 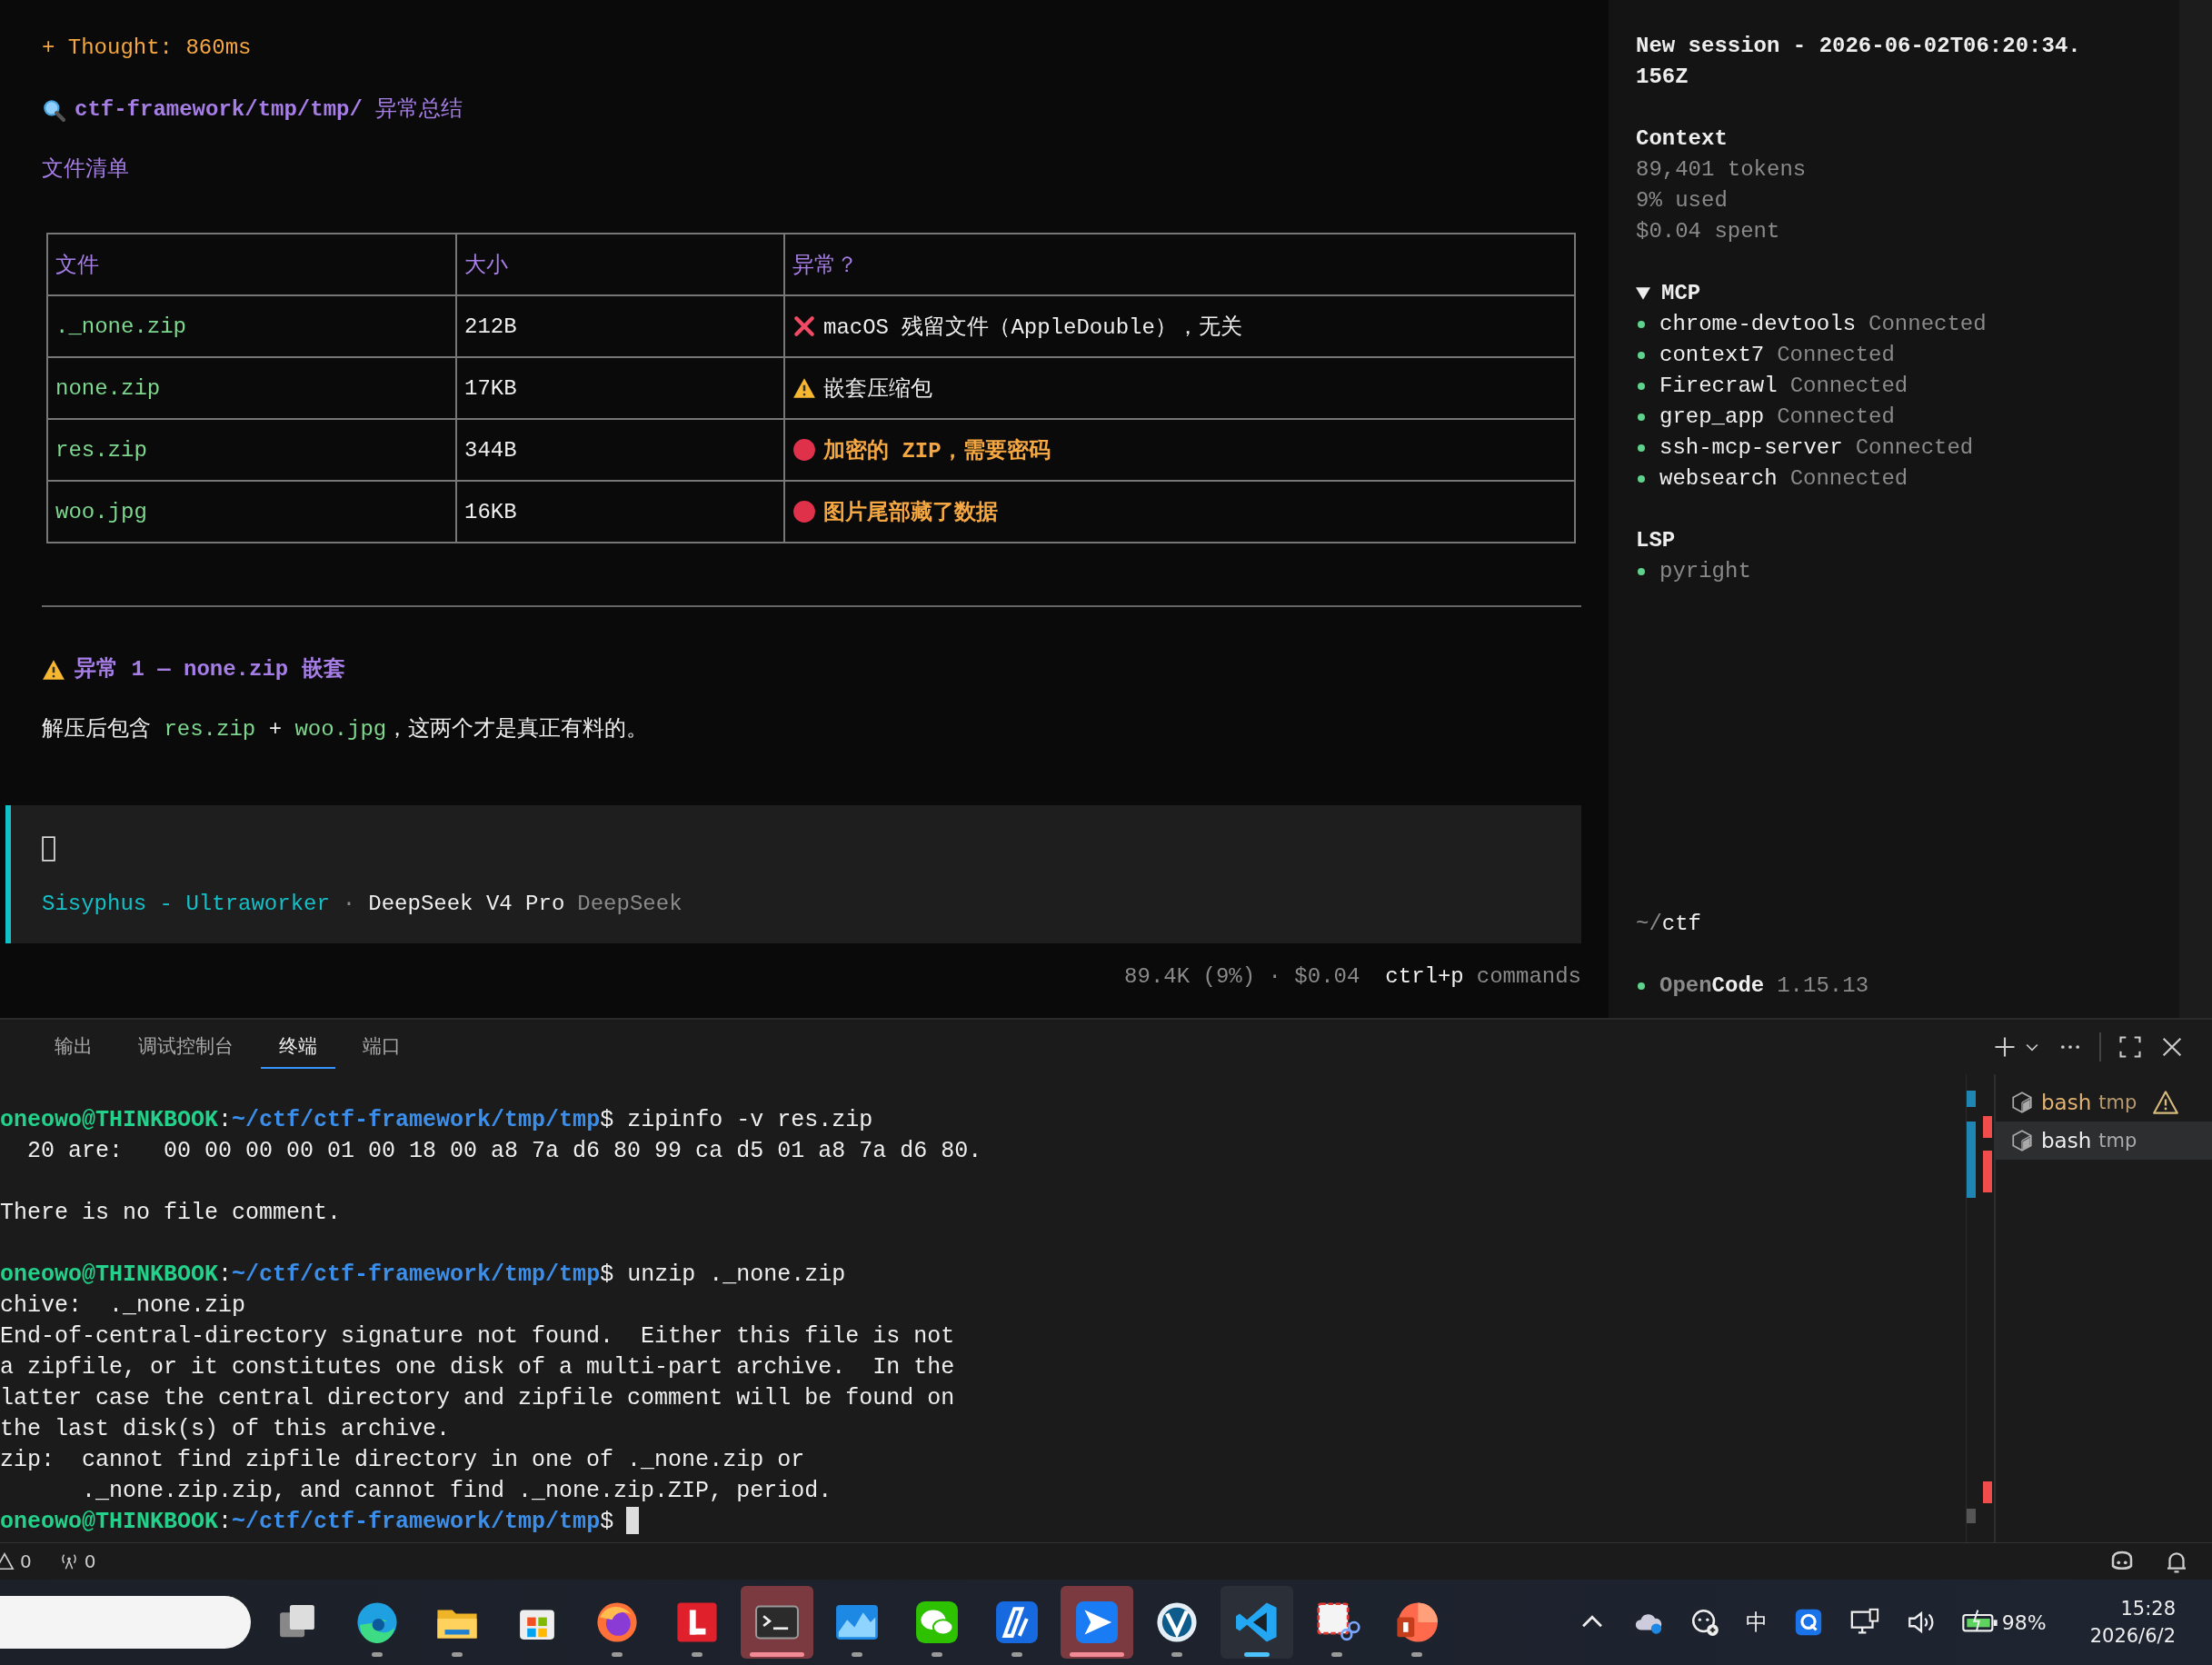 What do you see at coordinates (1242, 977) in the screenshot?
I see `usage-label: 89.4K (9%) · $0.04` at bounding box center [1242, 977].